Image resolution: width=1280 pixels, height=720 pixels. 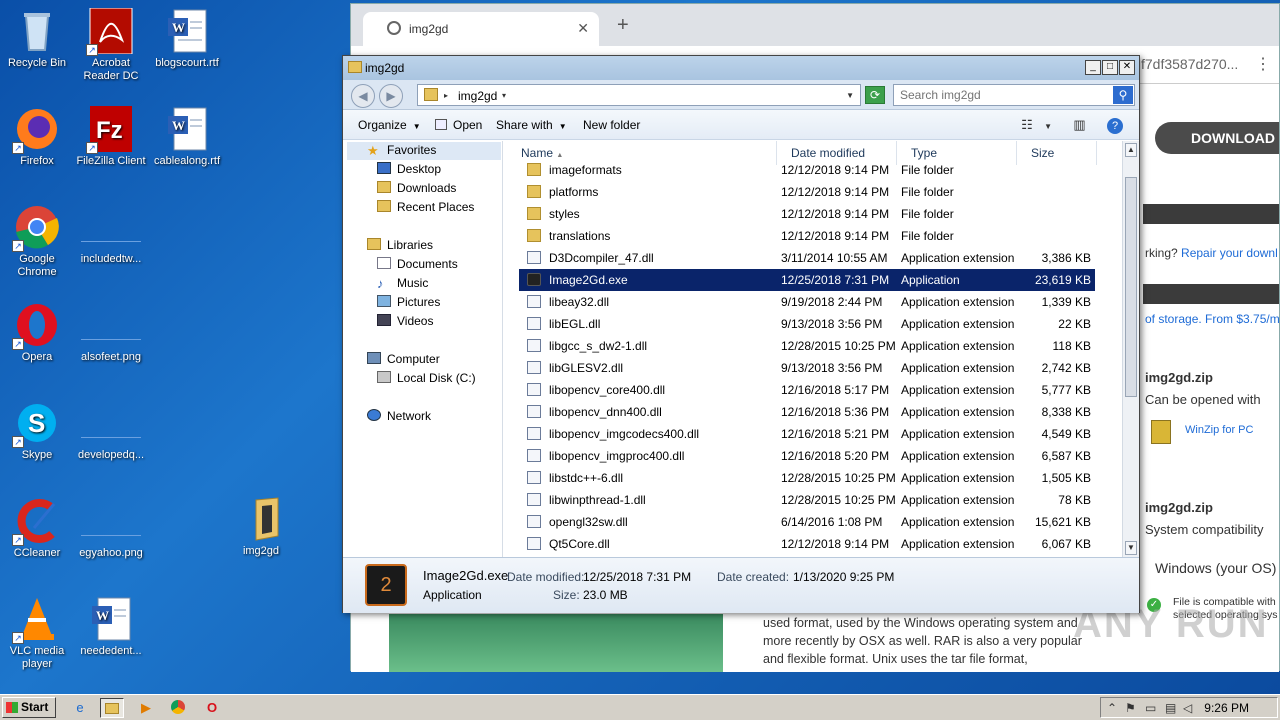 What do you see at coordinates (1131, 150) in the screenshot?
I see `scroll-up-arrow: ▲` at bounding box center [1131, 150].